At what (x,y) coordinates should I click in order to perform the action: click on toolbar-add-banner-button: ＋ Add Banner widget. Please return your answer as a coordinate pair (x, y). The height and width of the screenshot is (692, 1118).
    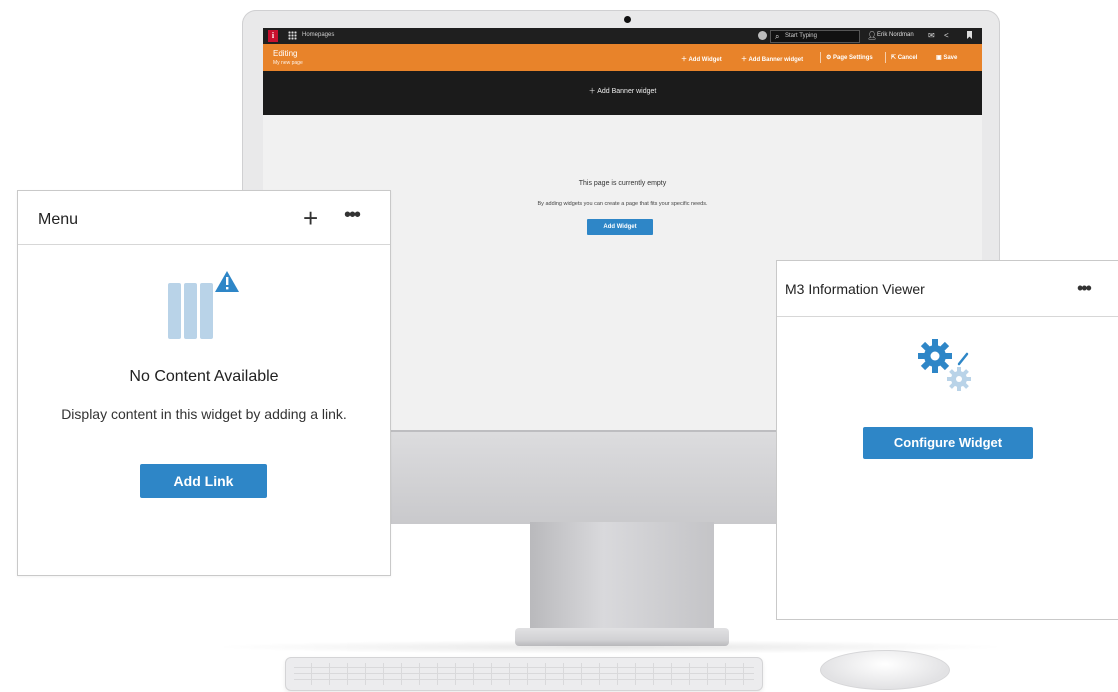
    Looking at the image, I should click on (772, 58).